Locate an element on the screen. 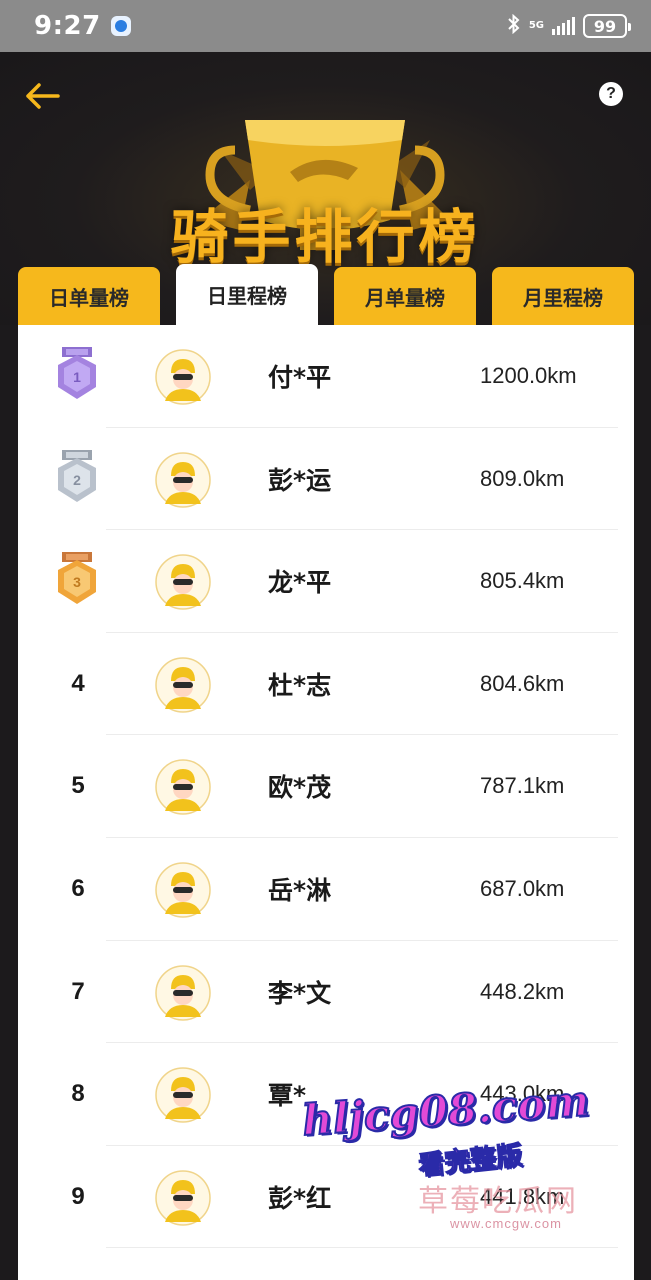  ranking-row: 7 李*文 448.2km is located at coordinates (326, 992).